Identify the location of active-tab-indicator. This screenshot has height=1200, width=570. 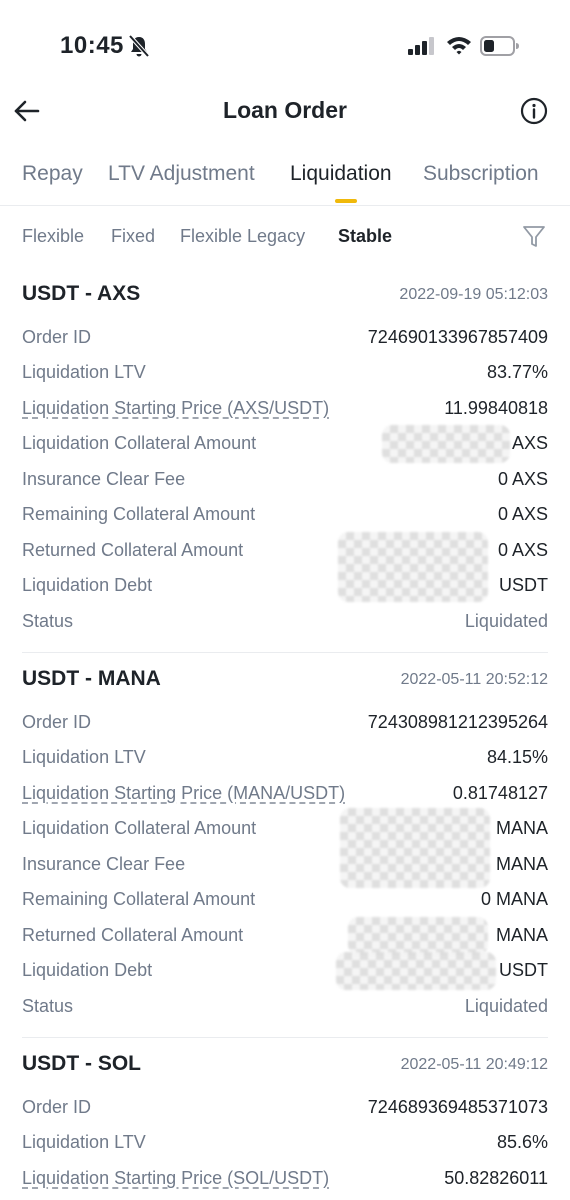
(346, 201).